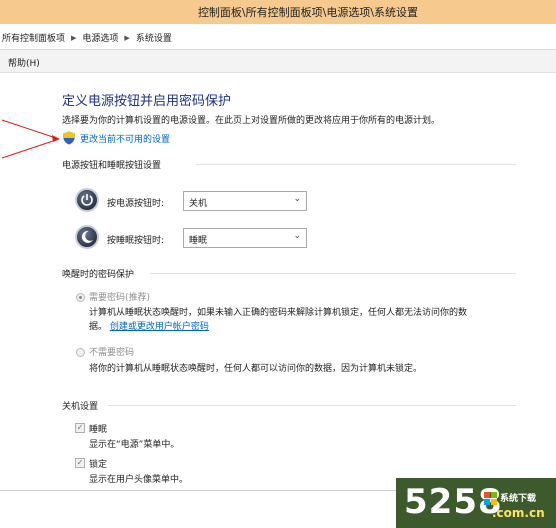 The height and width of the screenshot is (528, 556). I want to click on require-password-label: 需要密码(推荐), so click(120, 298).